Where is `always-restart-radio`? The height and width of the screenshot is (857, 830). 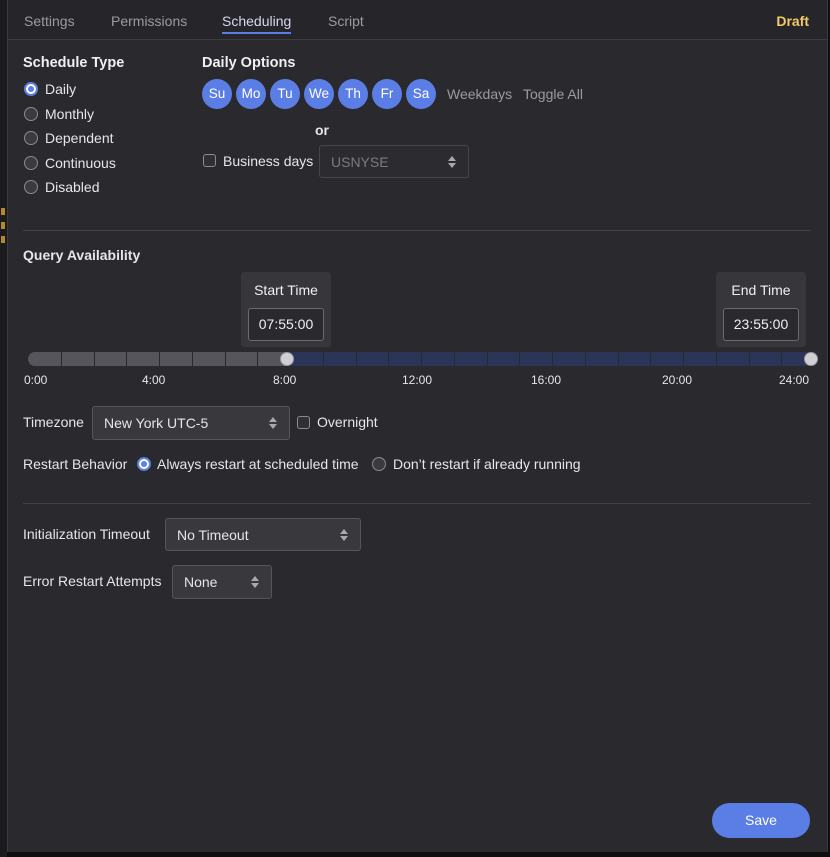 always-restart-radio is located at coordinates (144, 464).